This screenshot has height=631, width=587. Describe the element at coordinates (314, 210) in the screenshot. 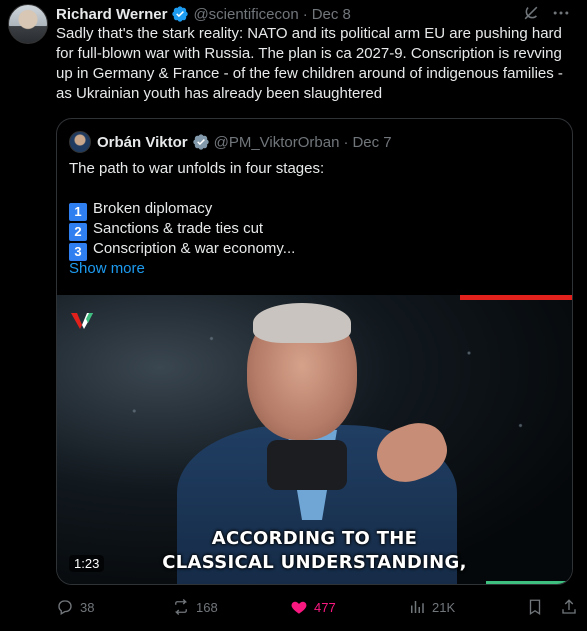

I see `stage-item: 1 Broken diplomacy` at that location.